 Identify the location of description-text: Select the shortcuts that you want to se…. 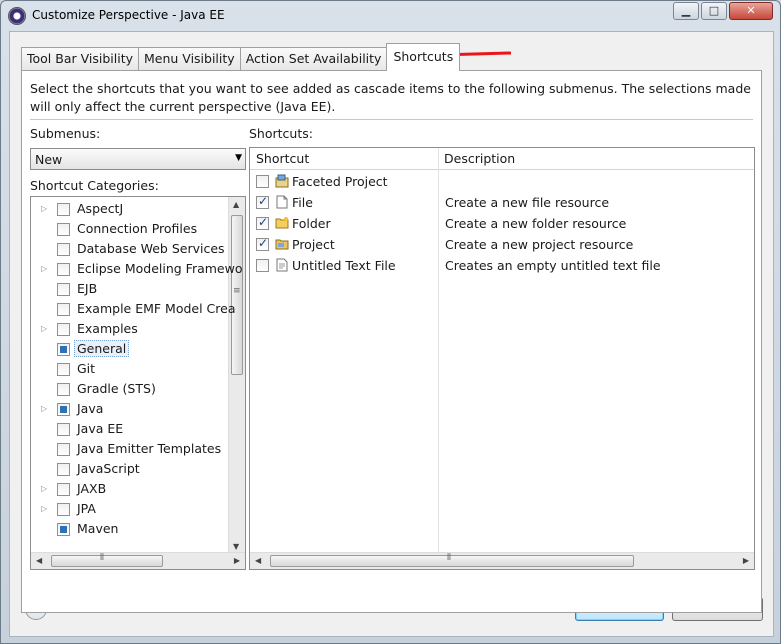
(390, 97).